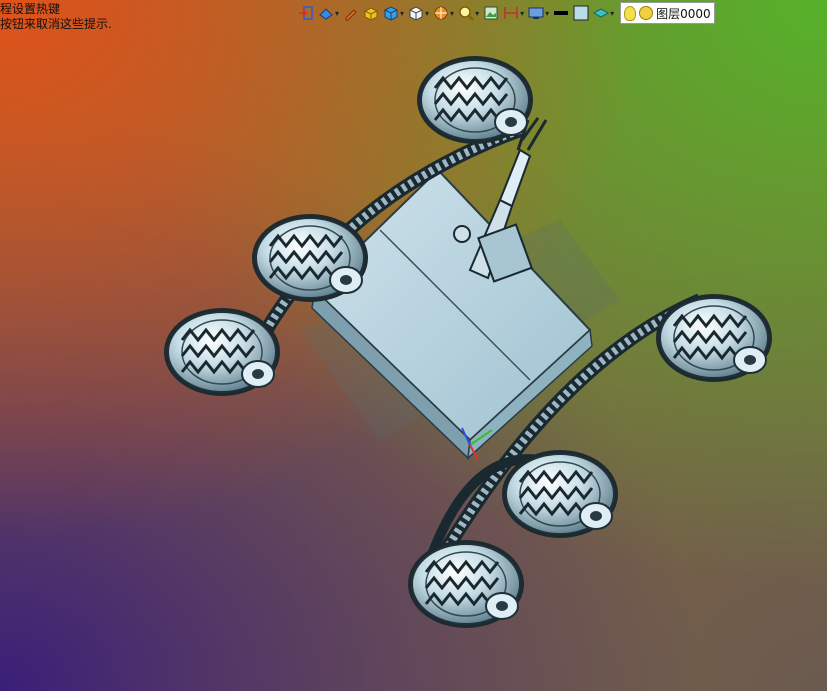 The height and width of the screenshot is (691, 827). I want to click on wheel-front-right, so click(466, 584).